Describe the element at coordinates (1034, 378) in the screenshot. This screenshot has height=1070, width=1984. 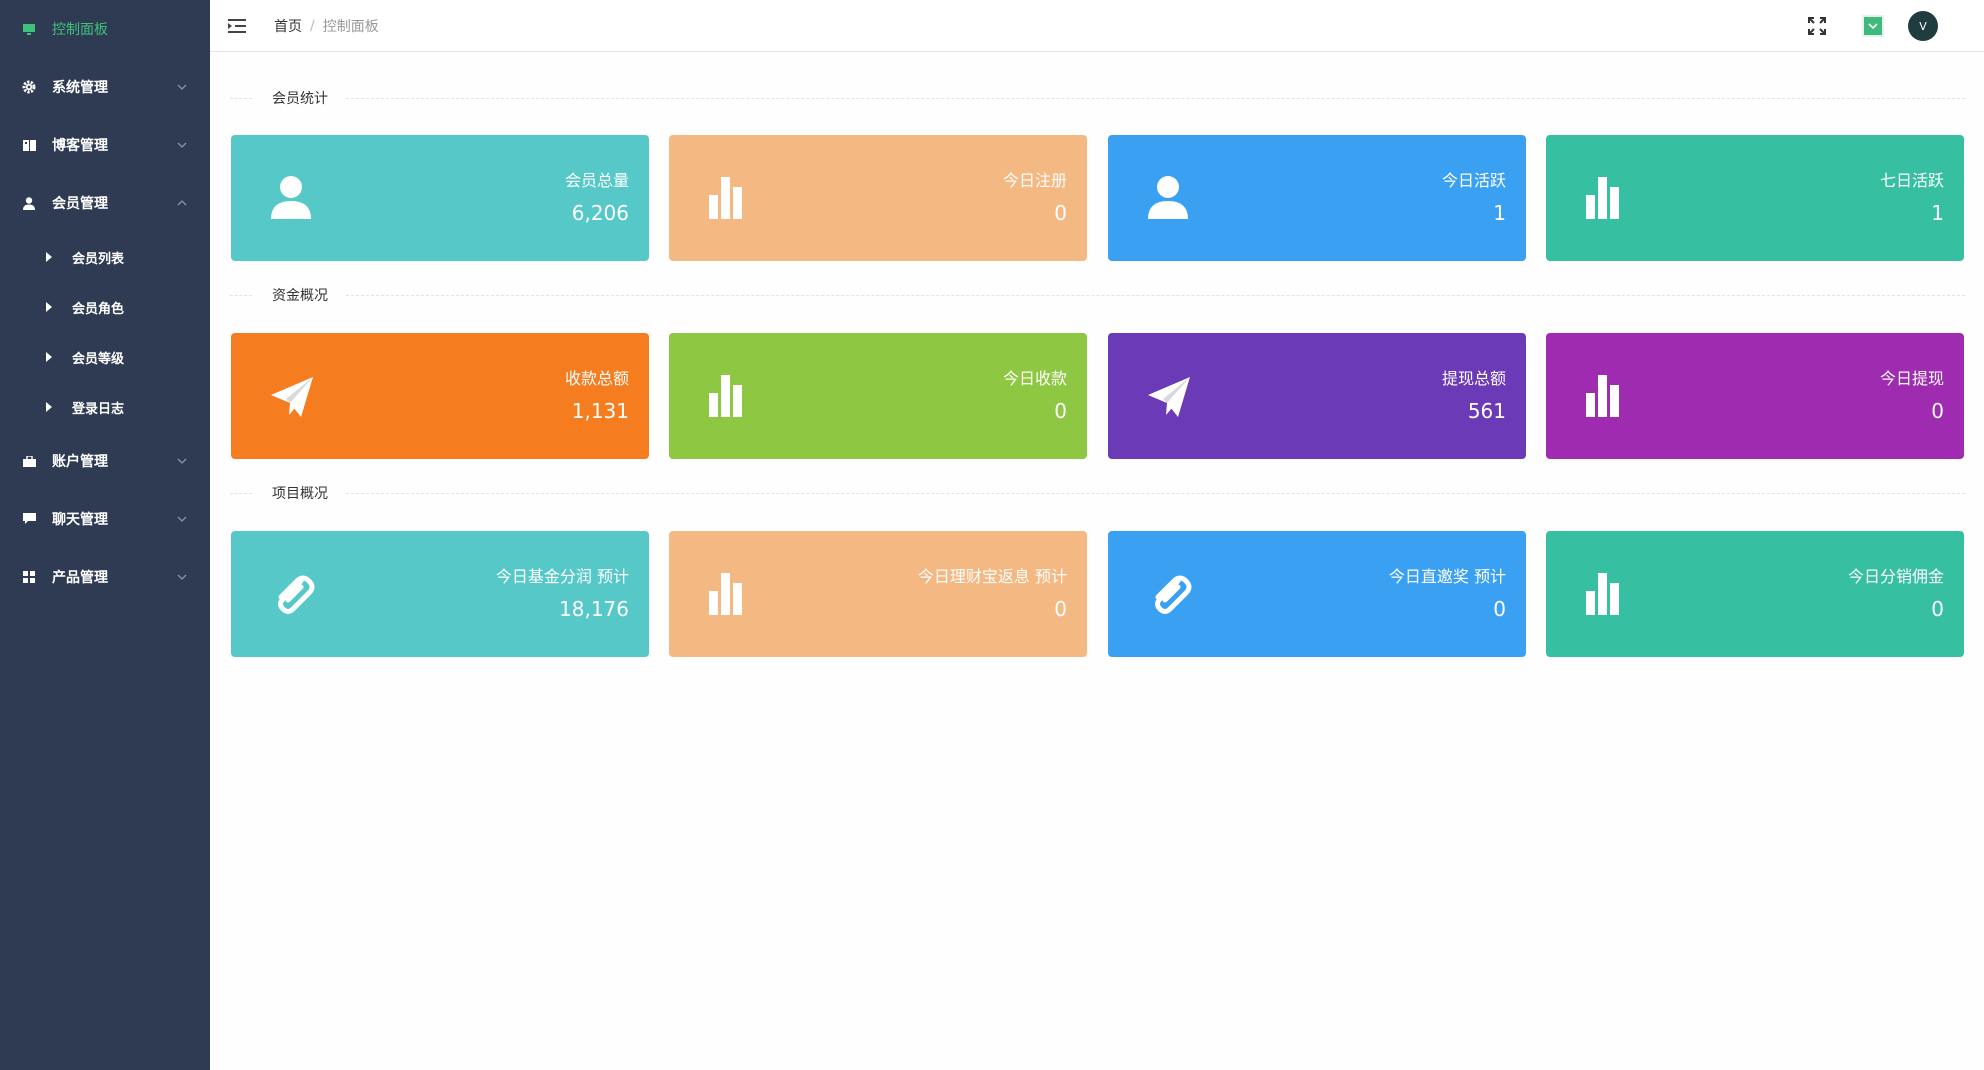
I see `stat-card-label: 今日收款` at that location.